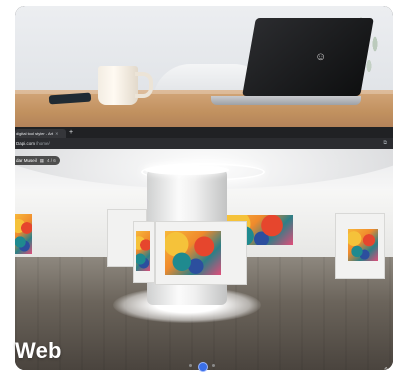 The height and width of the screenshot is (372, 400). Describe the element at coordinates (213, 365) in the screenshot. I see `carousel-dot-next` at that location.